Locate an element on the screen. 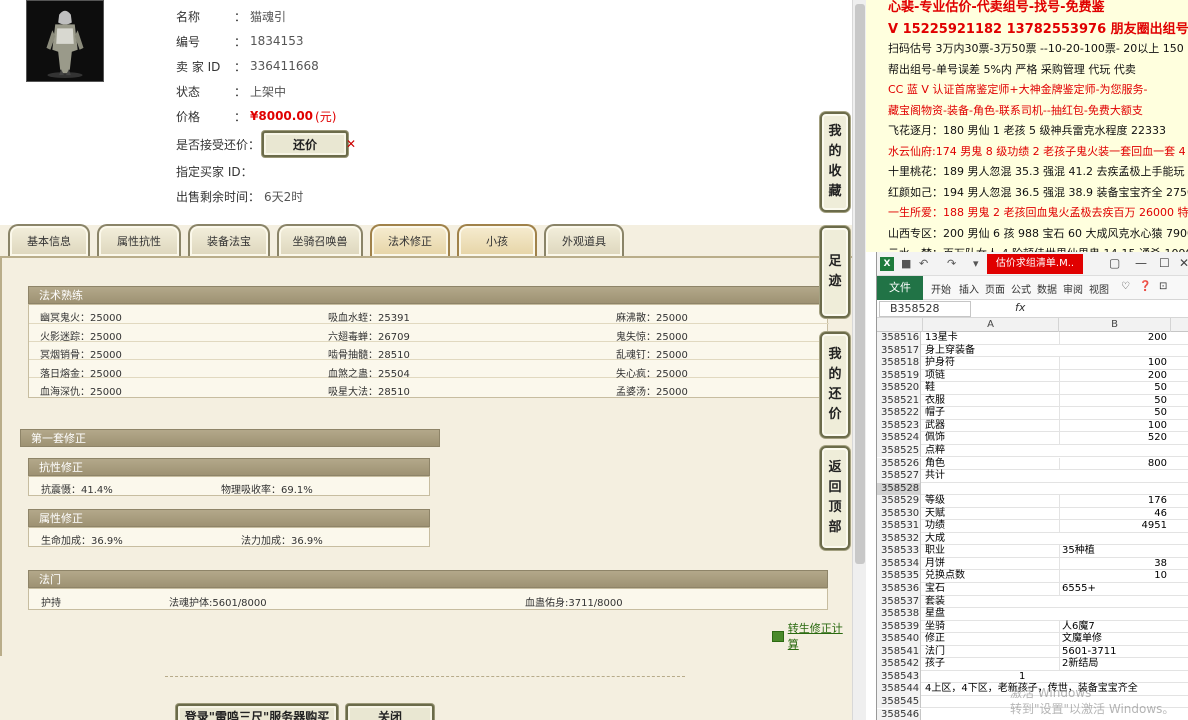  row-number: 358531 is located at coordinates (899, 526).